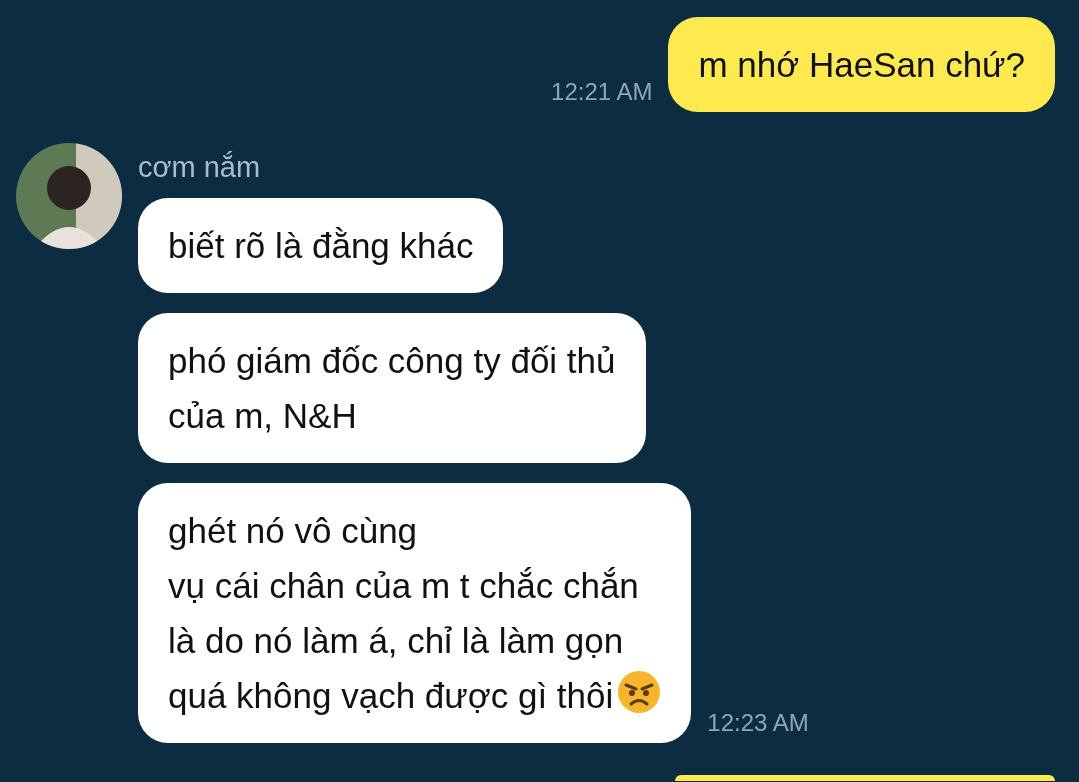  What do you see at coordinates (392, 388) in the screenshot?
I see `message-text: phó giám đốc công ty đối thủ của m, N&H` at bounding box center [392, 388].